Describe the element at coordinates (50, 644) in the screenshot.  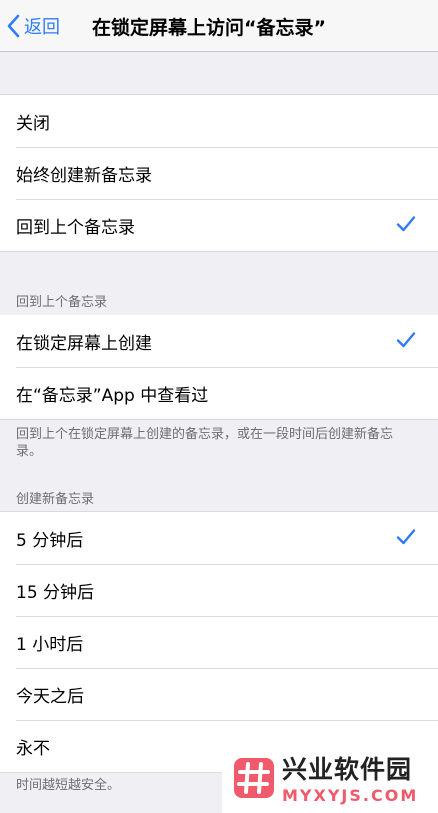
I see `option-label: 1 小时后` at that location.